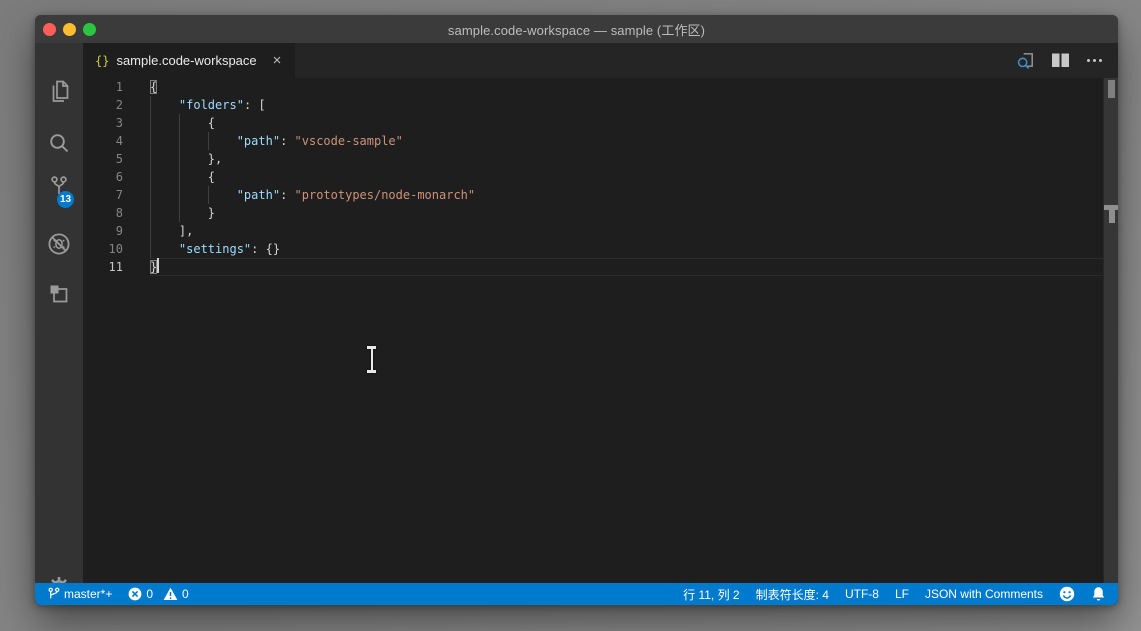 The width and height of the screenshot is (1141, 631). I want to click on line-number: 8, so click(119, 213).